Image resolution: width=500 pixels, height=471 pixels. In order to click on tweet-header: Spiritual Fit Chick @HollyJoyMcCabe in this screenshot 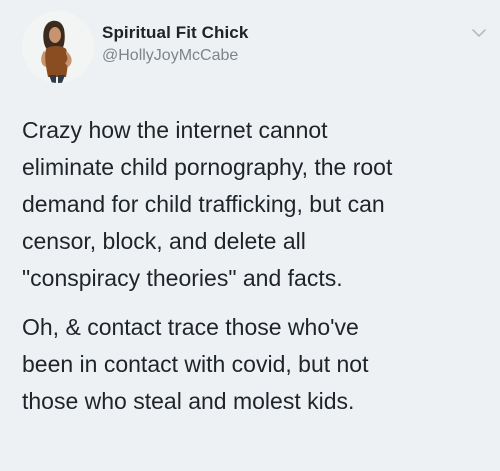, I will do `click(135, 47)`.